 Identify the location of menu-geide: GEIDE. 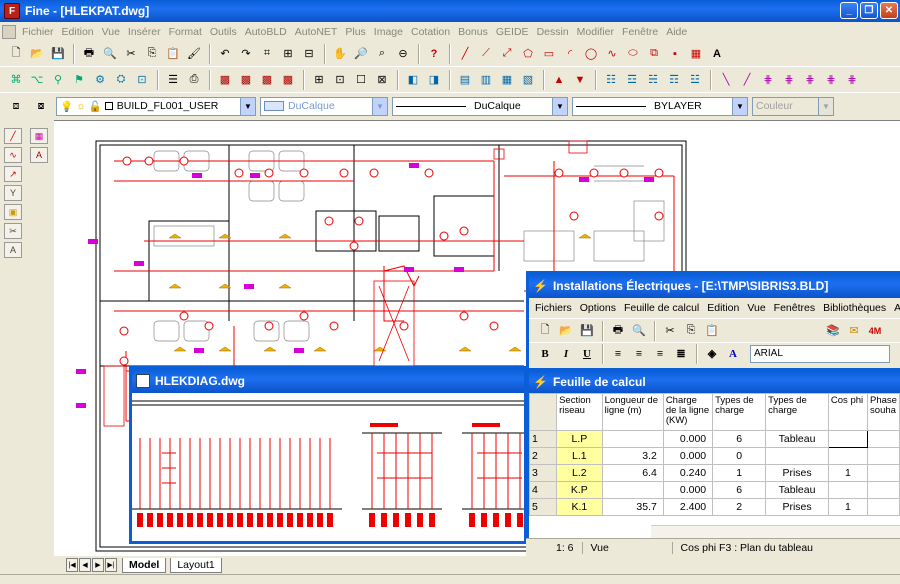
(512, 32).